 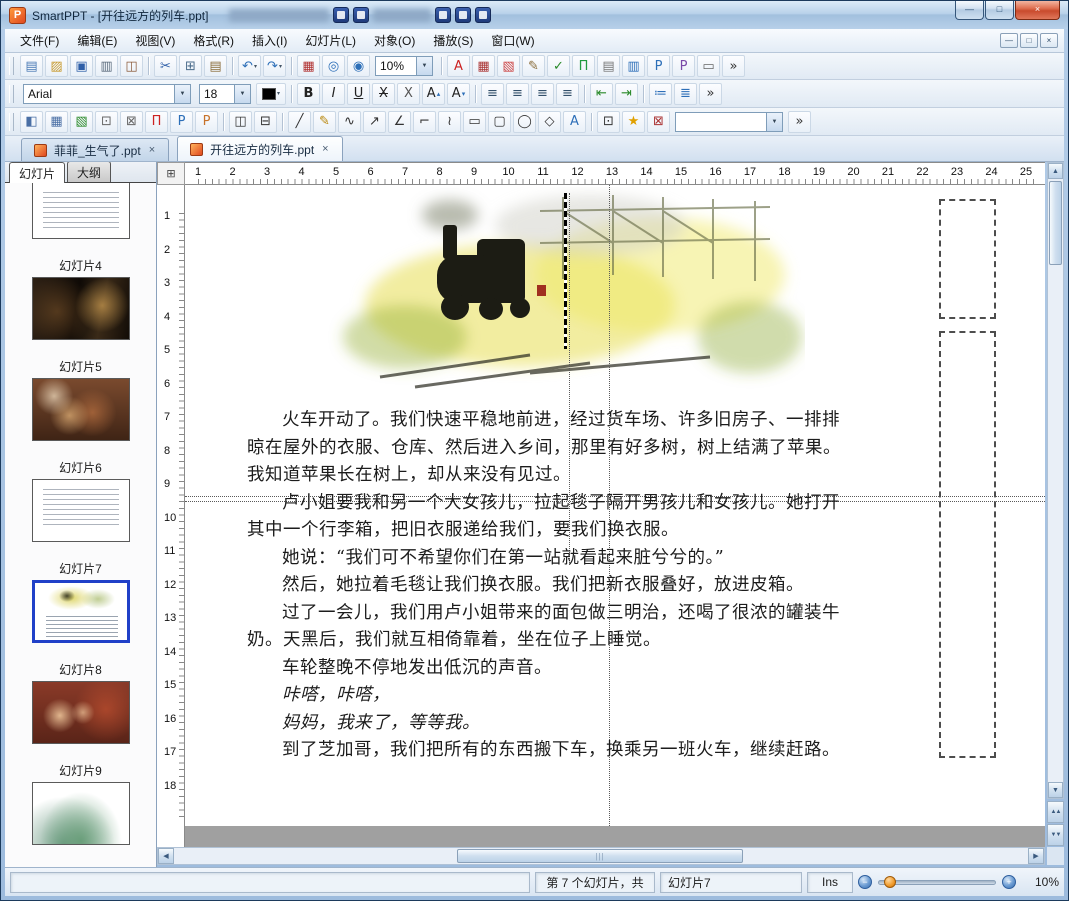 I want to click on save-button: ▣, so click(x=81, y=66).